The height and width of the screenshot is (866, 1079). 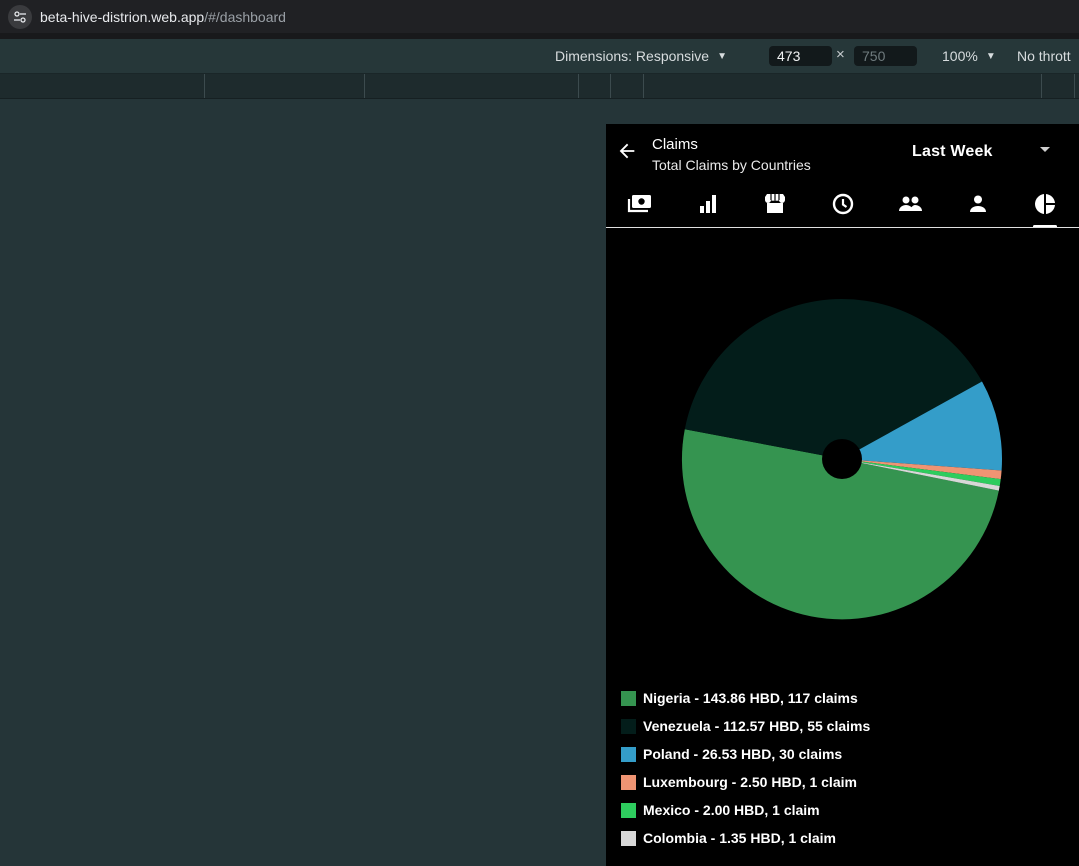 I want to click on tab-store, so click(x=775, y=204).